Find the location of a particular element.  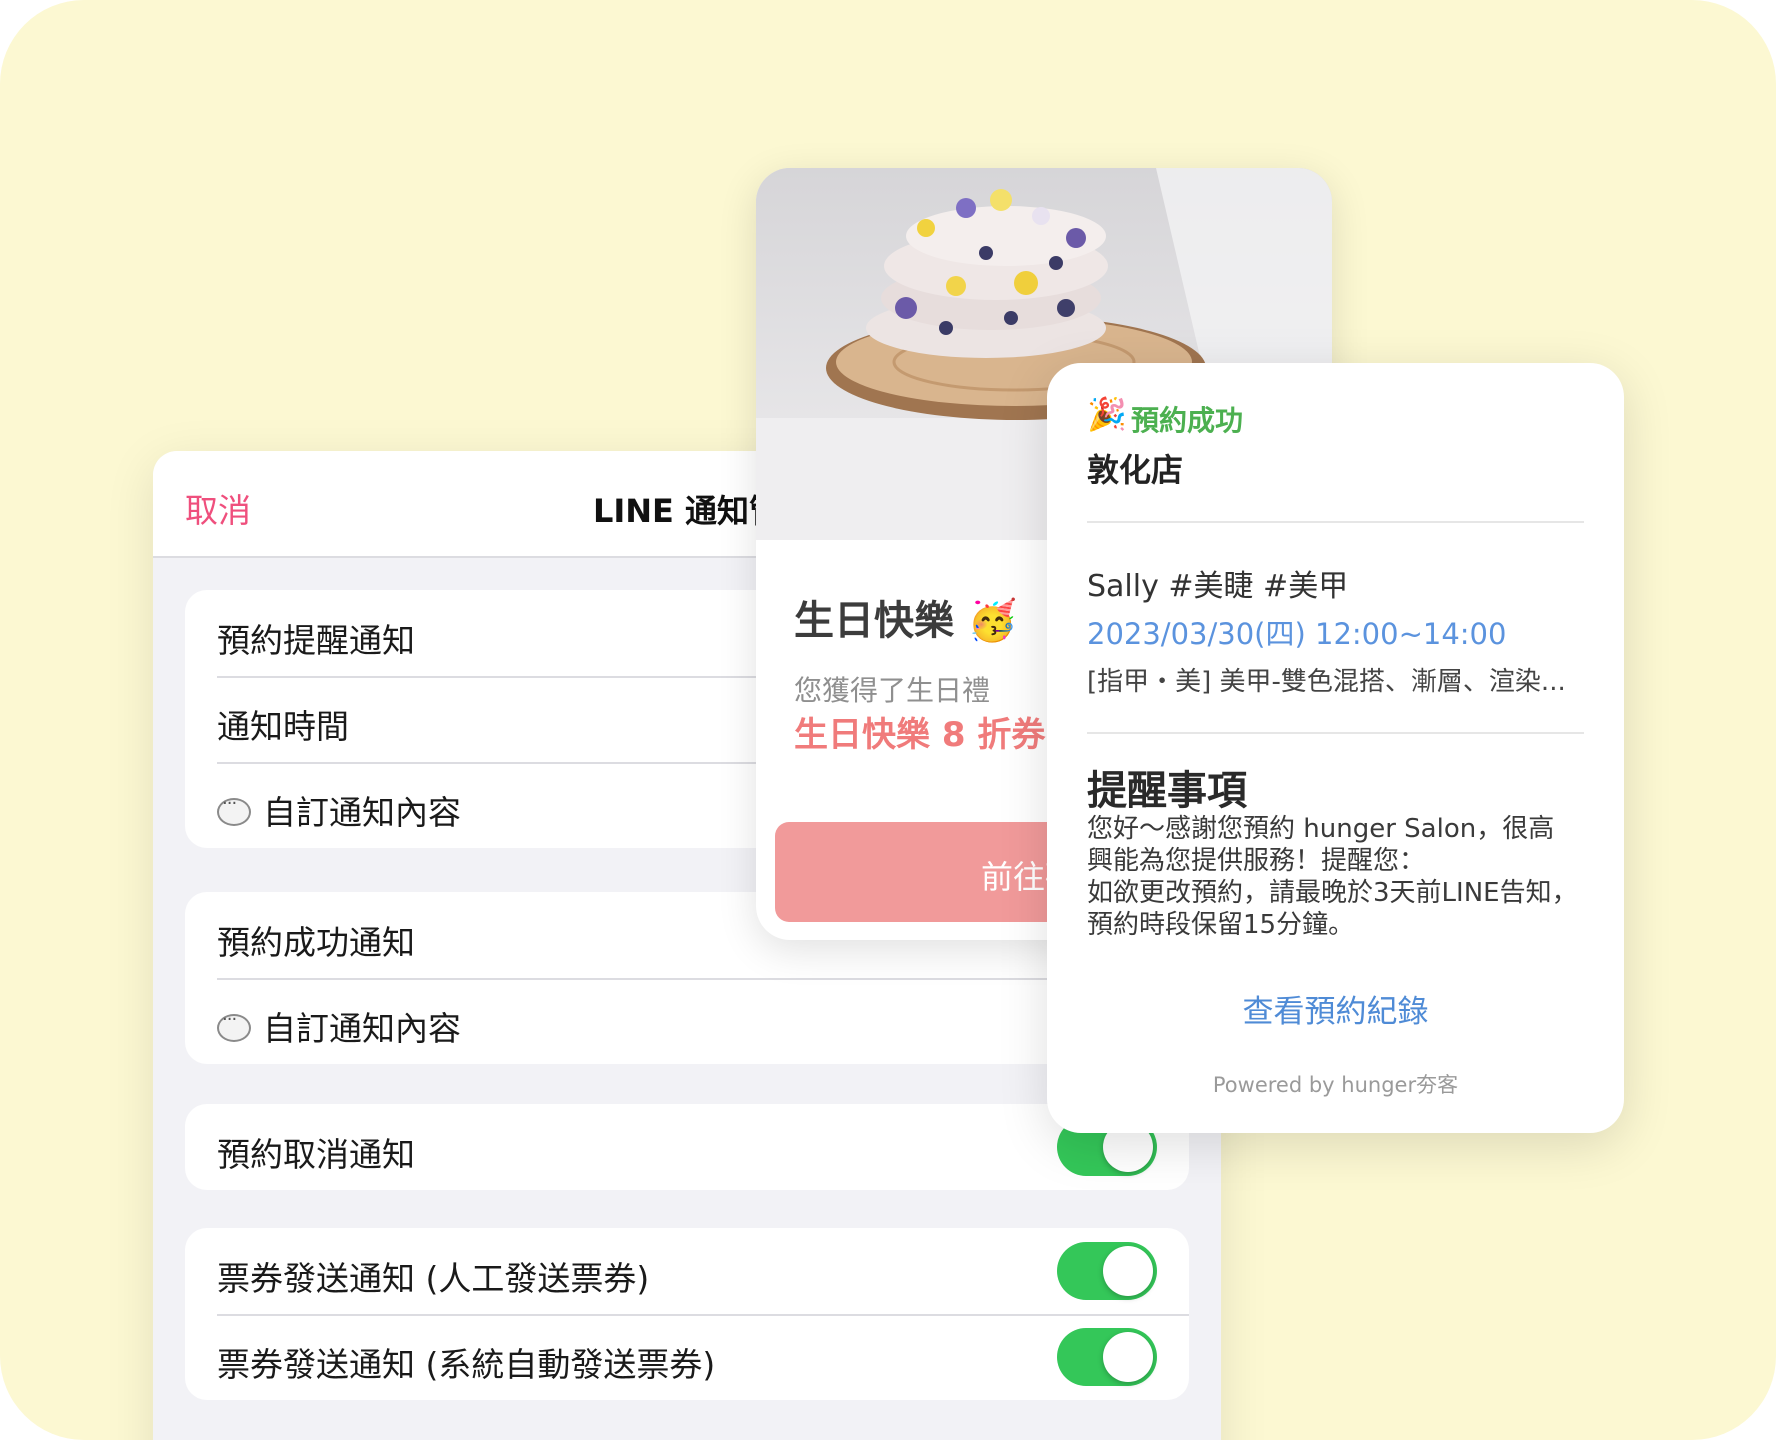

setting-row-ticket-auto: 票券發送通知 (系統自動發送票券) is located at coordinates (687, 1357).